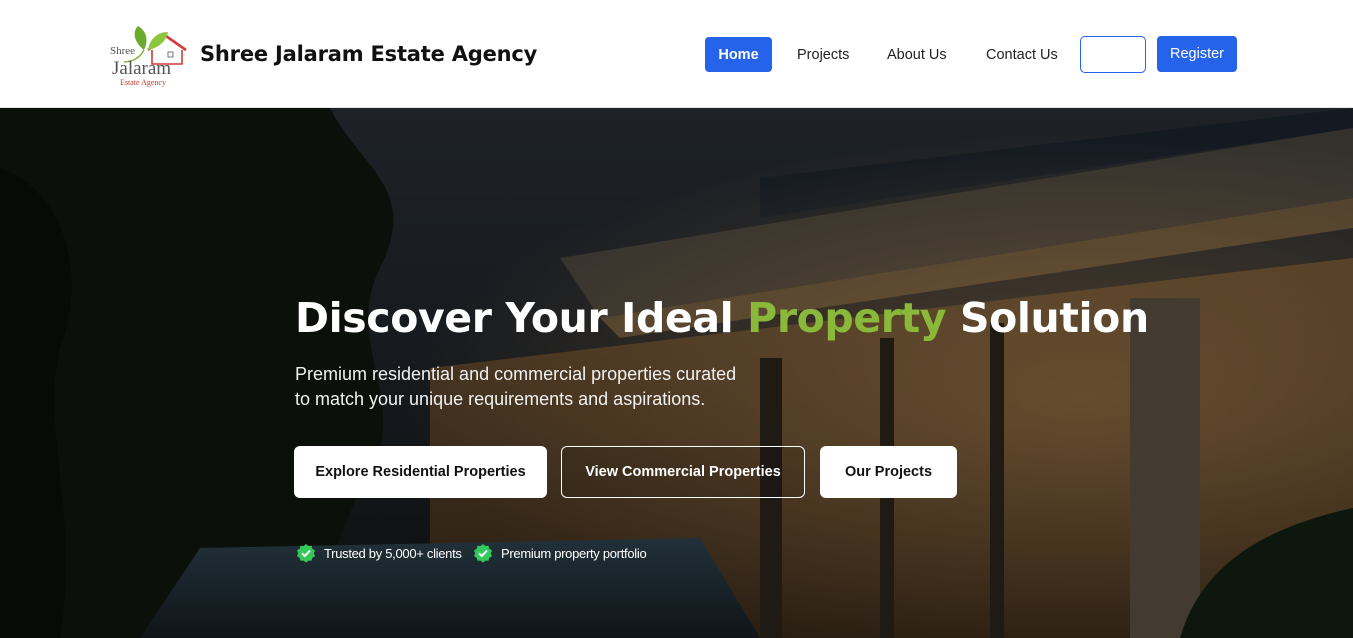  Describe the element at coordinates (1022, 54) in the screenshot. I see `nav-contact-link: Contact Us` at that location.